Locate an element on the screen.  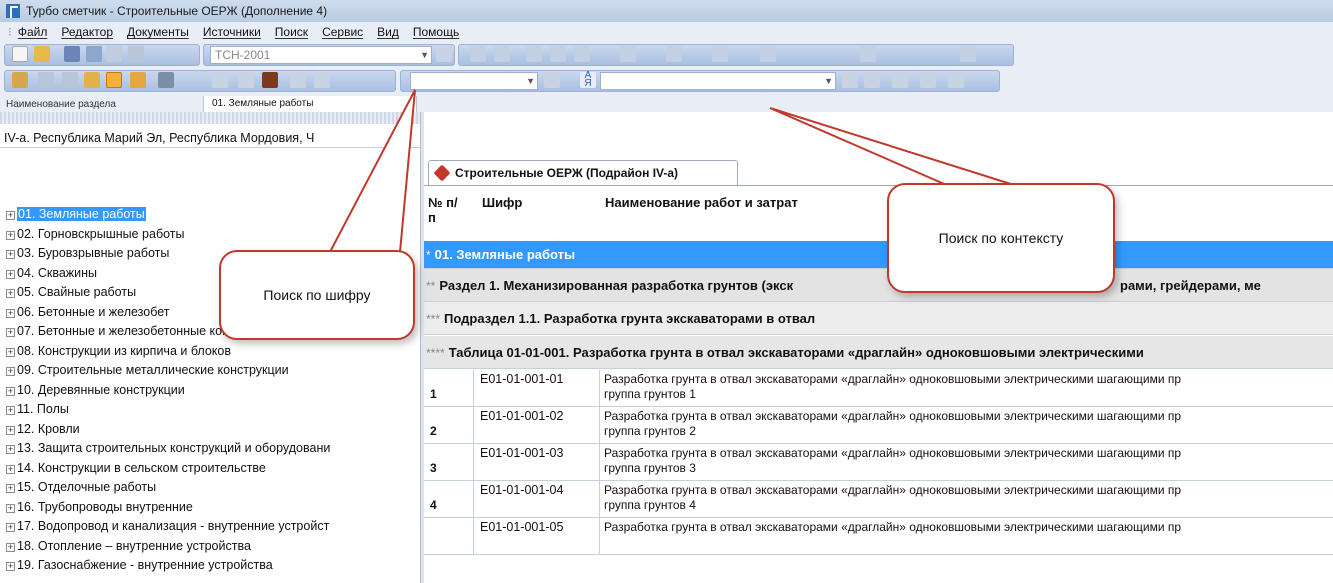
columns-icon is located at coordinates (138, 80).